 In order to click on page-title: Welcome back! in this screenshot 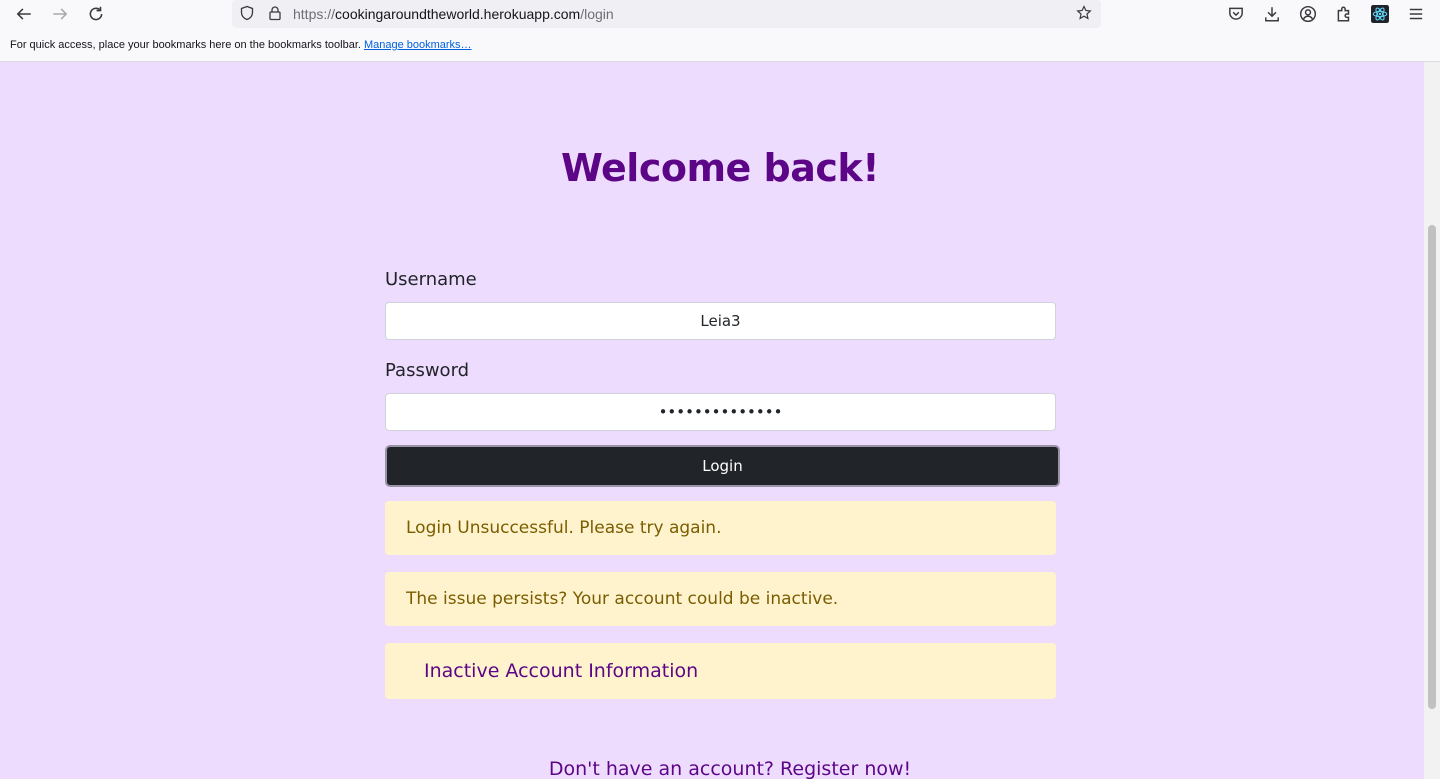, I will do `click(720, 168)`.